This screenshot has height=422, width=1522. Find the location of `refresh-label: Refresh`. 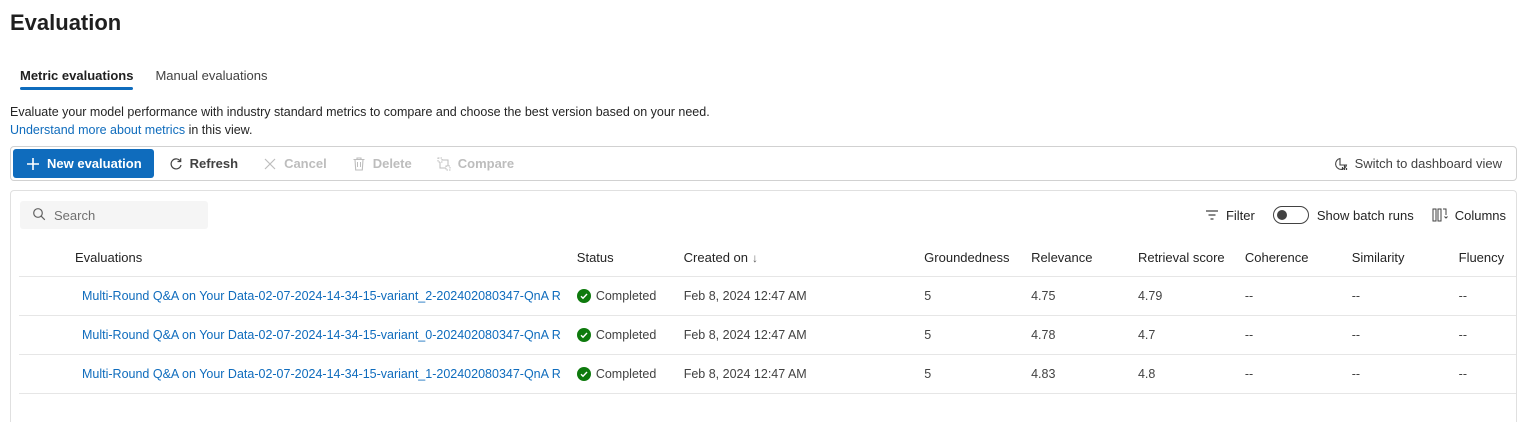

refresh-label: Refresh is located at coordinates (214, 163).